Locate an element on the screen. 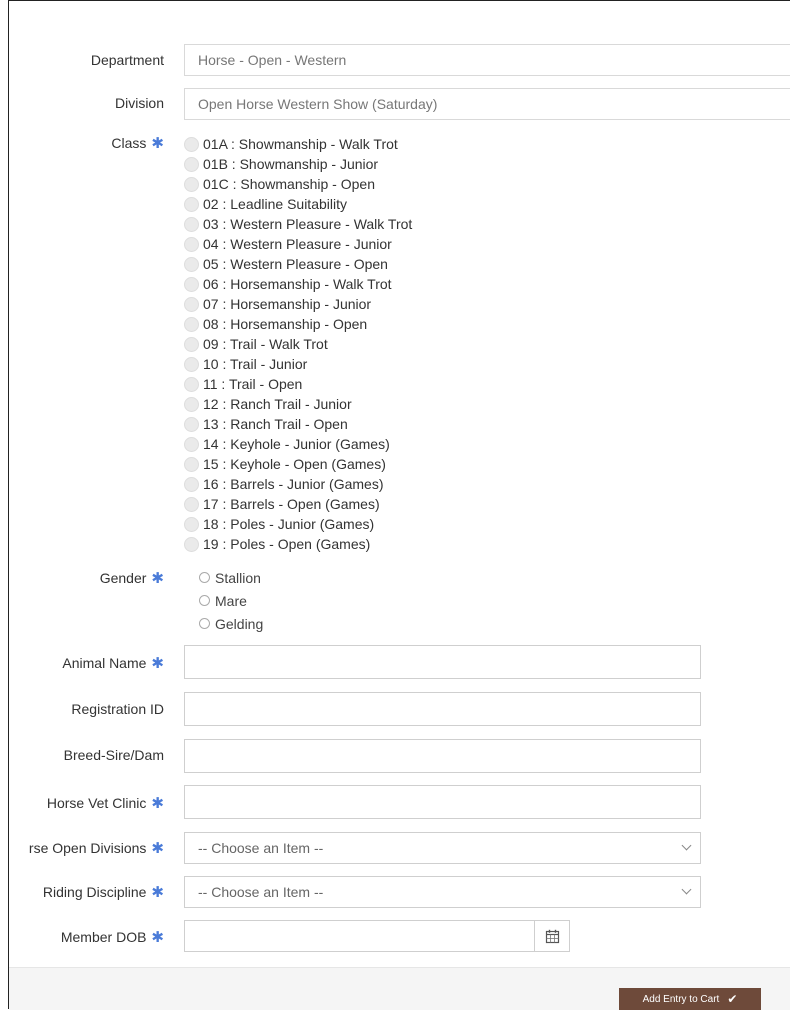  class-option-label: 05 : Western Pleasure - Open is located at coordinates (295, 264).